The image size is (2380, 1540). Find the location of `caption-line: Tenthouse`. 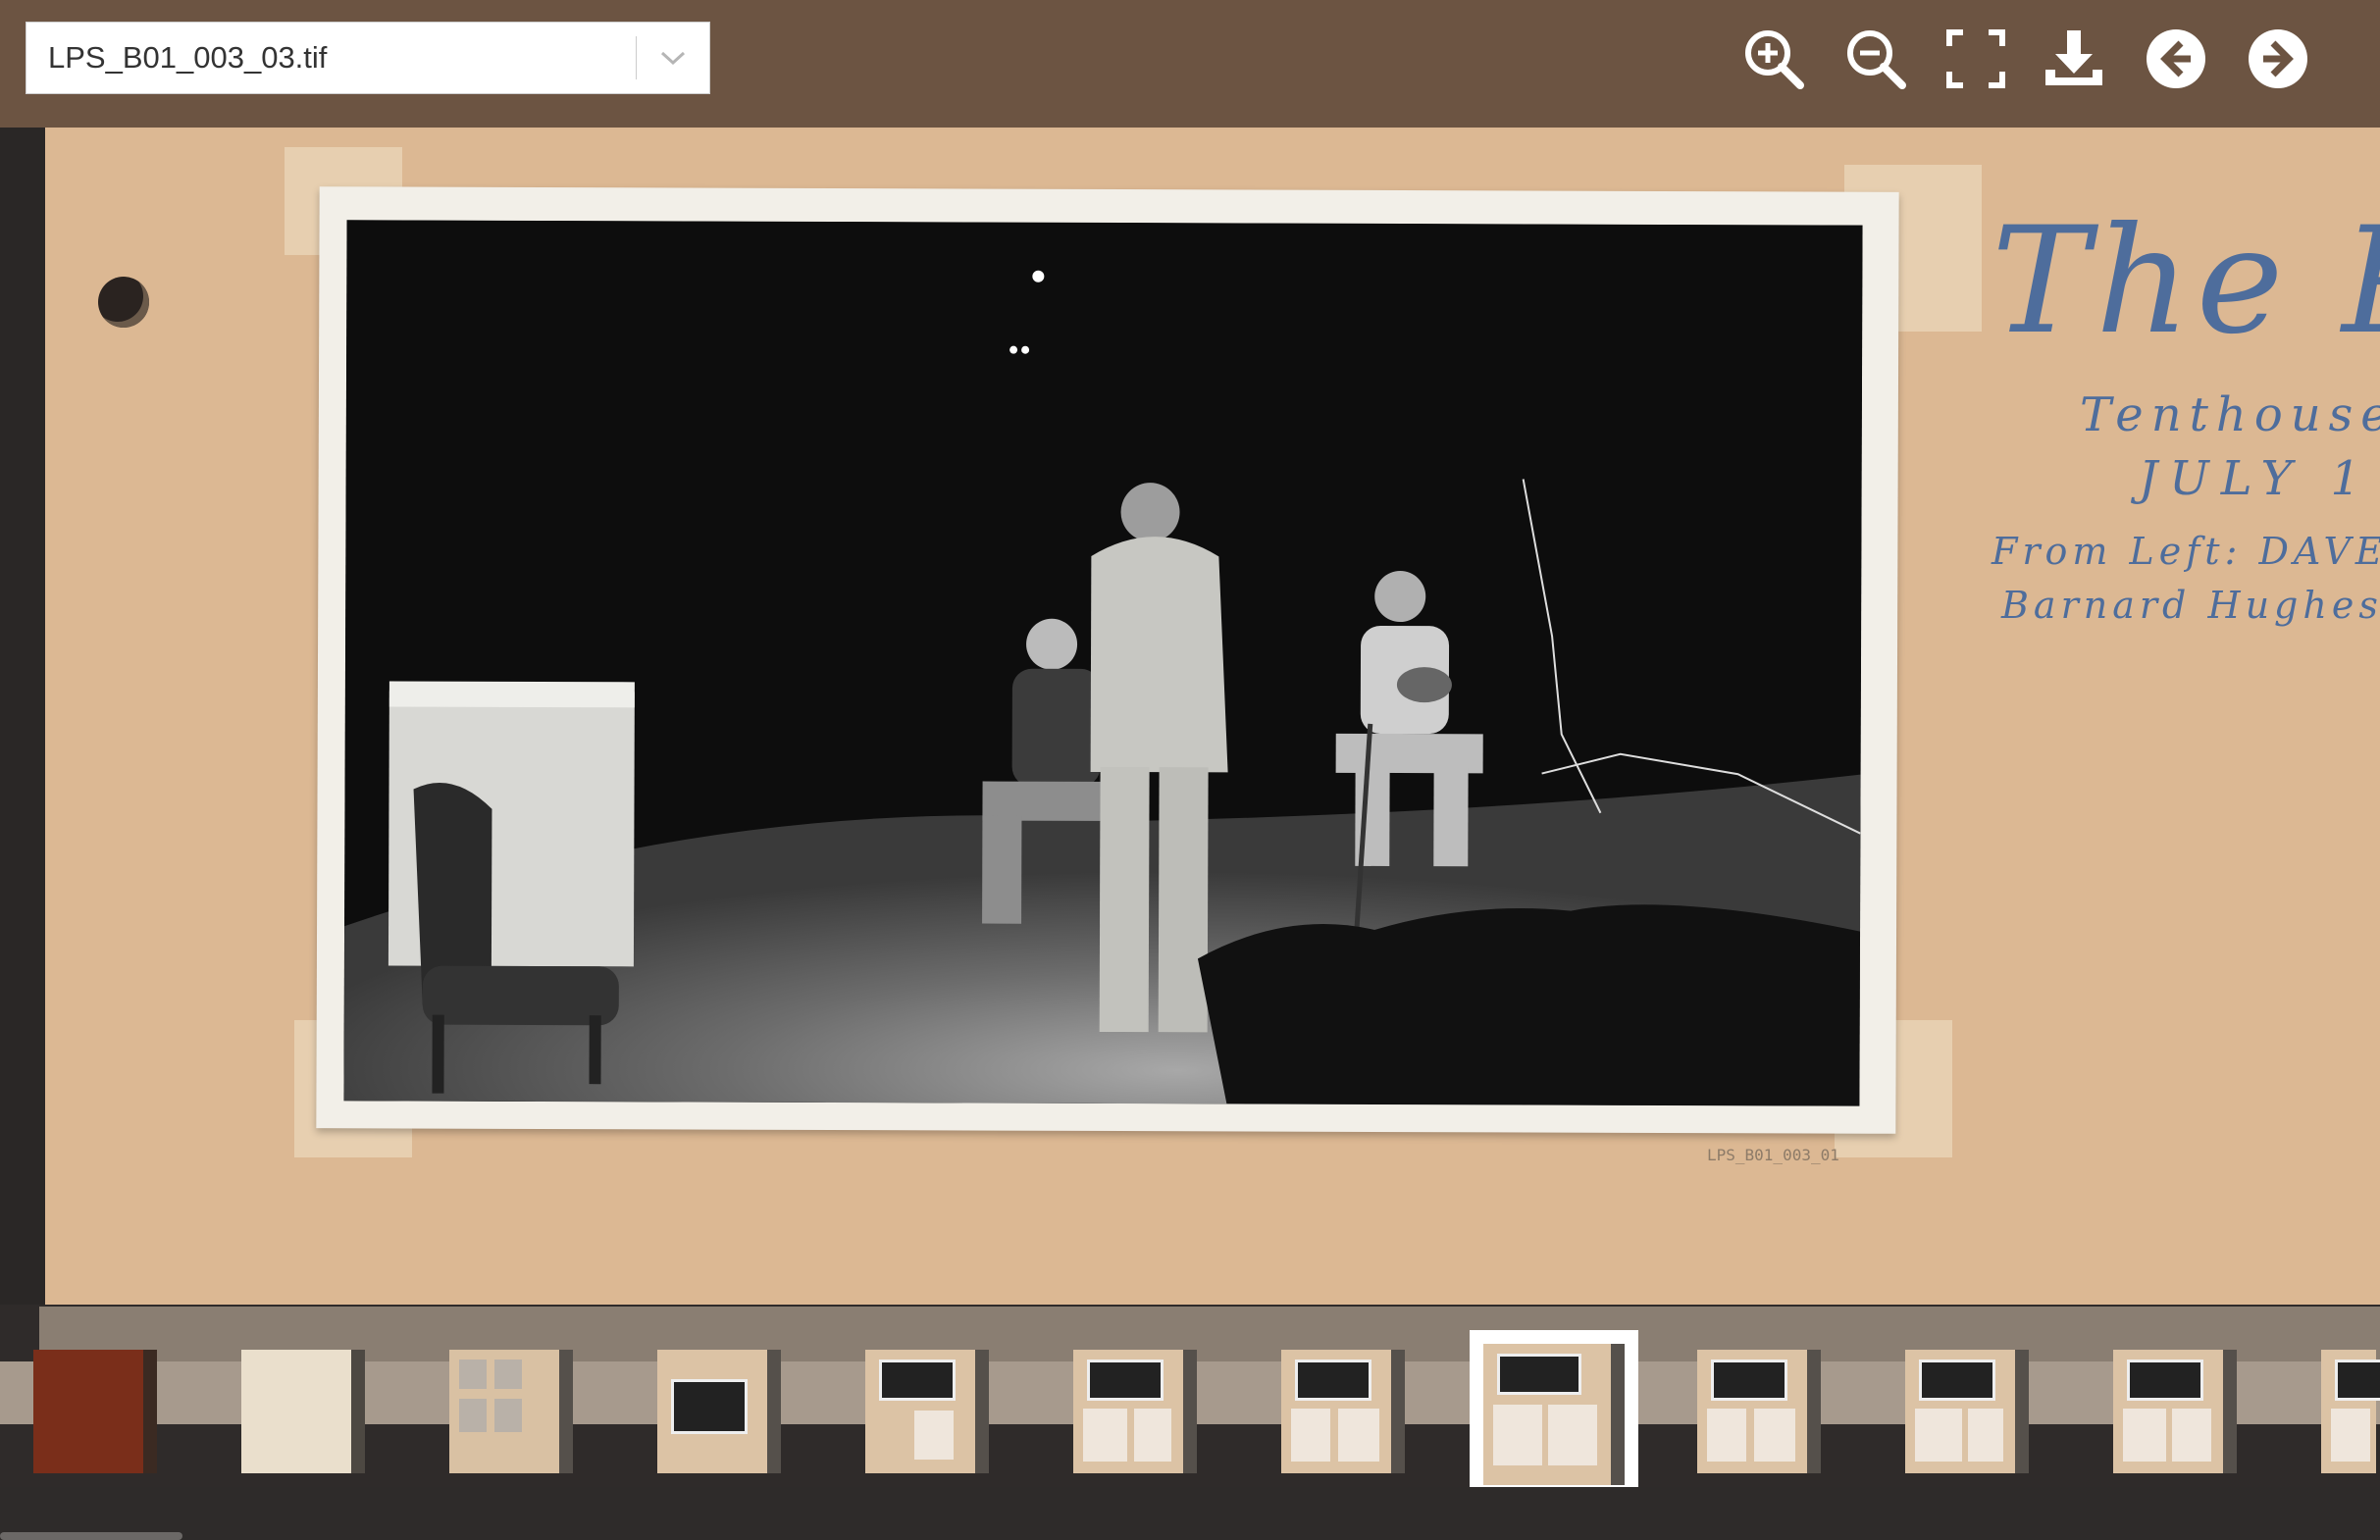

caption-line: Tenthouse is located at coordinates (2230, 414).